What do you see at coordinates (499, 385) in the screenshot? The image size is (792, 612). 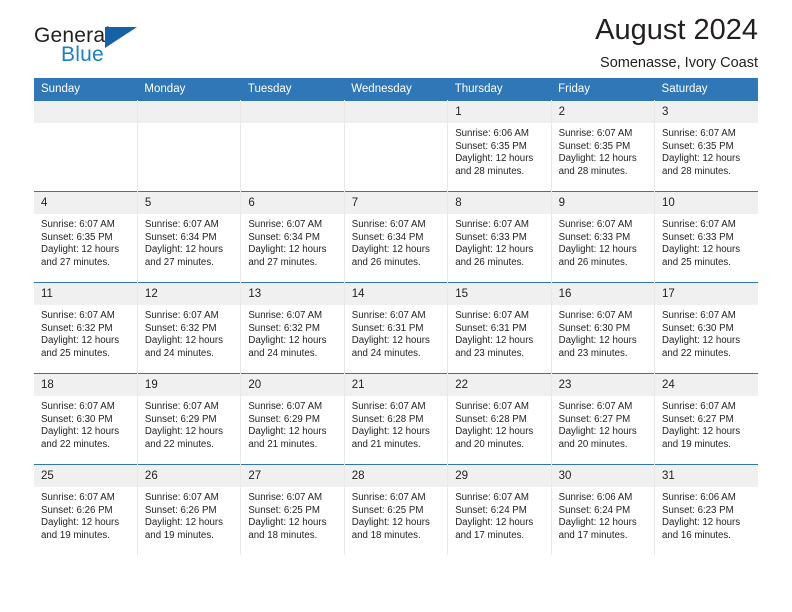 I see `day-number: 22` at bounding box center [499, 385].